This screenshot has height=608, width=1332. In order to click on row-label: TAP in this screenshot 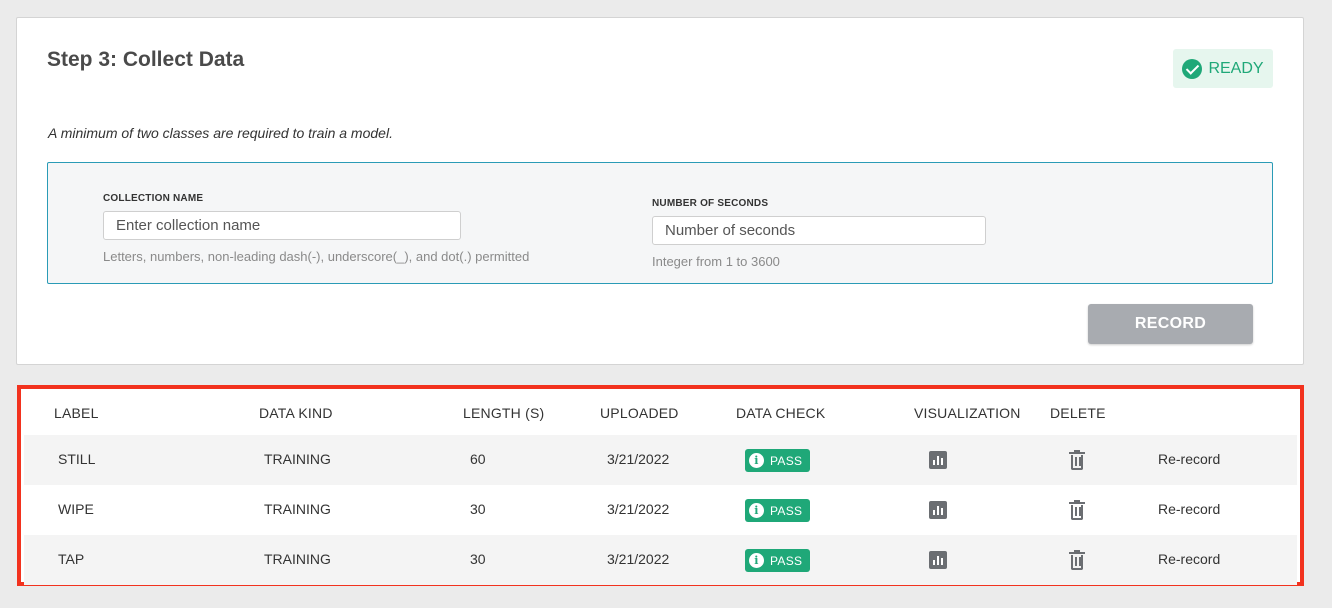, I will do `click(71, 559)`.